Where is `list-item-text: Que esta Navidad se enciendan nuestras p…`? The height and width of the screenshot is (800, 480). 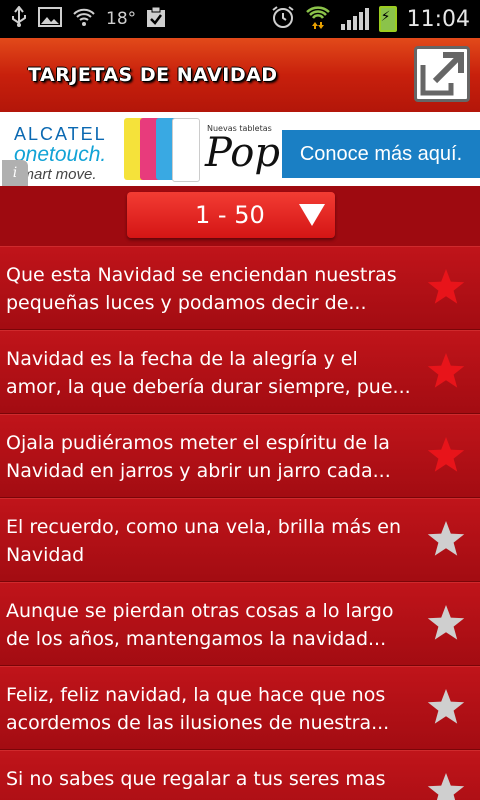 list-item-text: Que esta Navidad se enciendan nuestras p… is located at coordinates (201, 289).